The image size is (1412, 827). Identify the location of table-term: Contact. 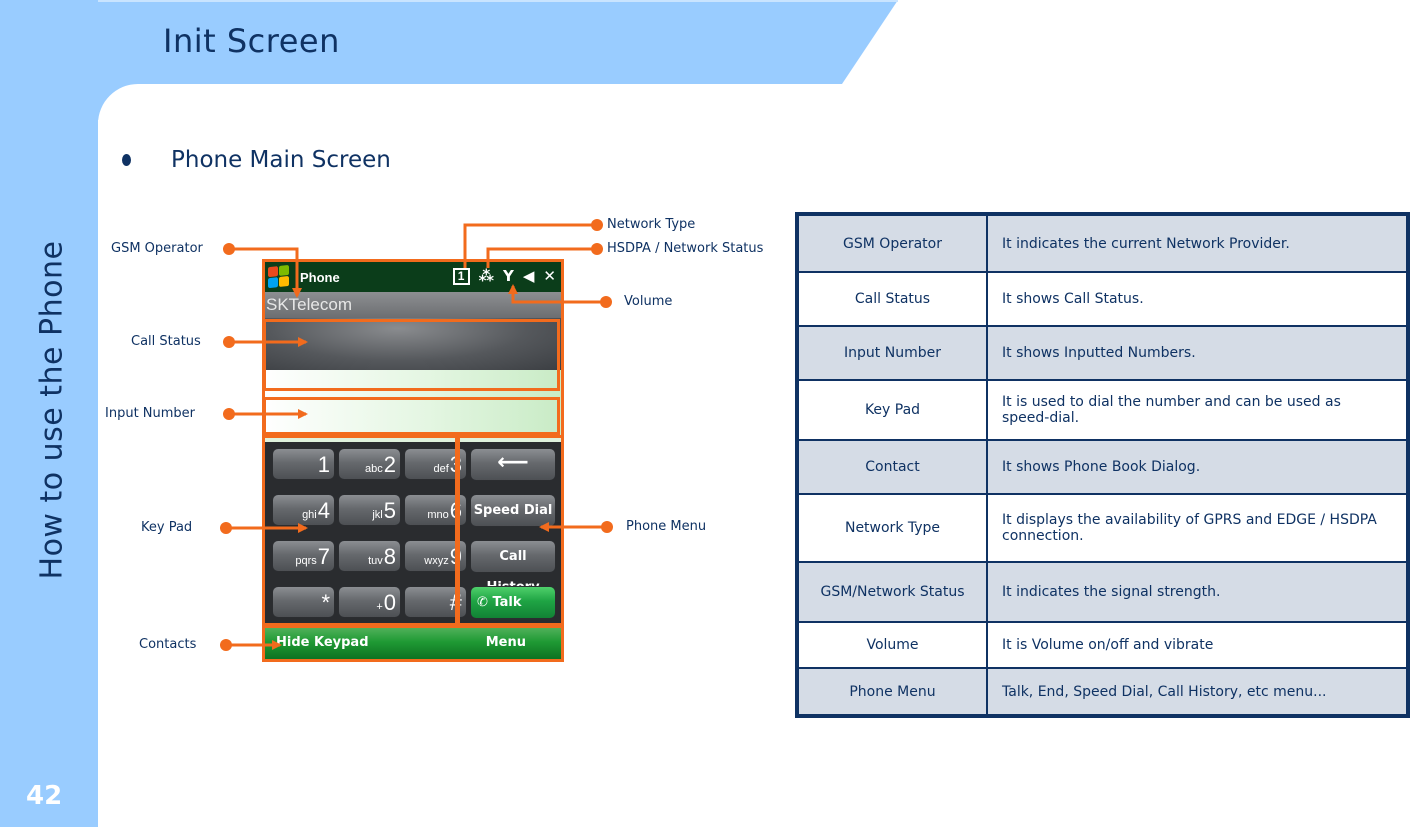
(892, 467).